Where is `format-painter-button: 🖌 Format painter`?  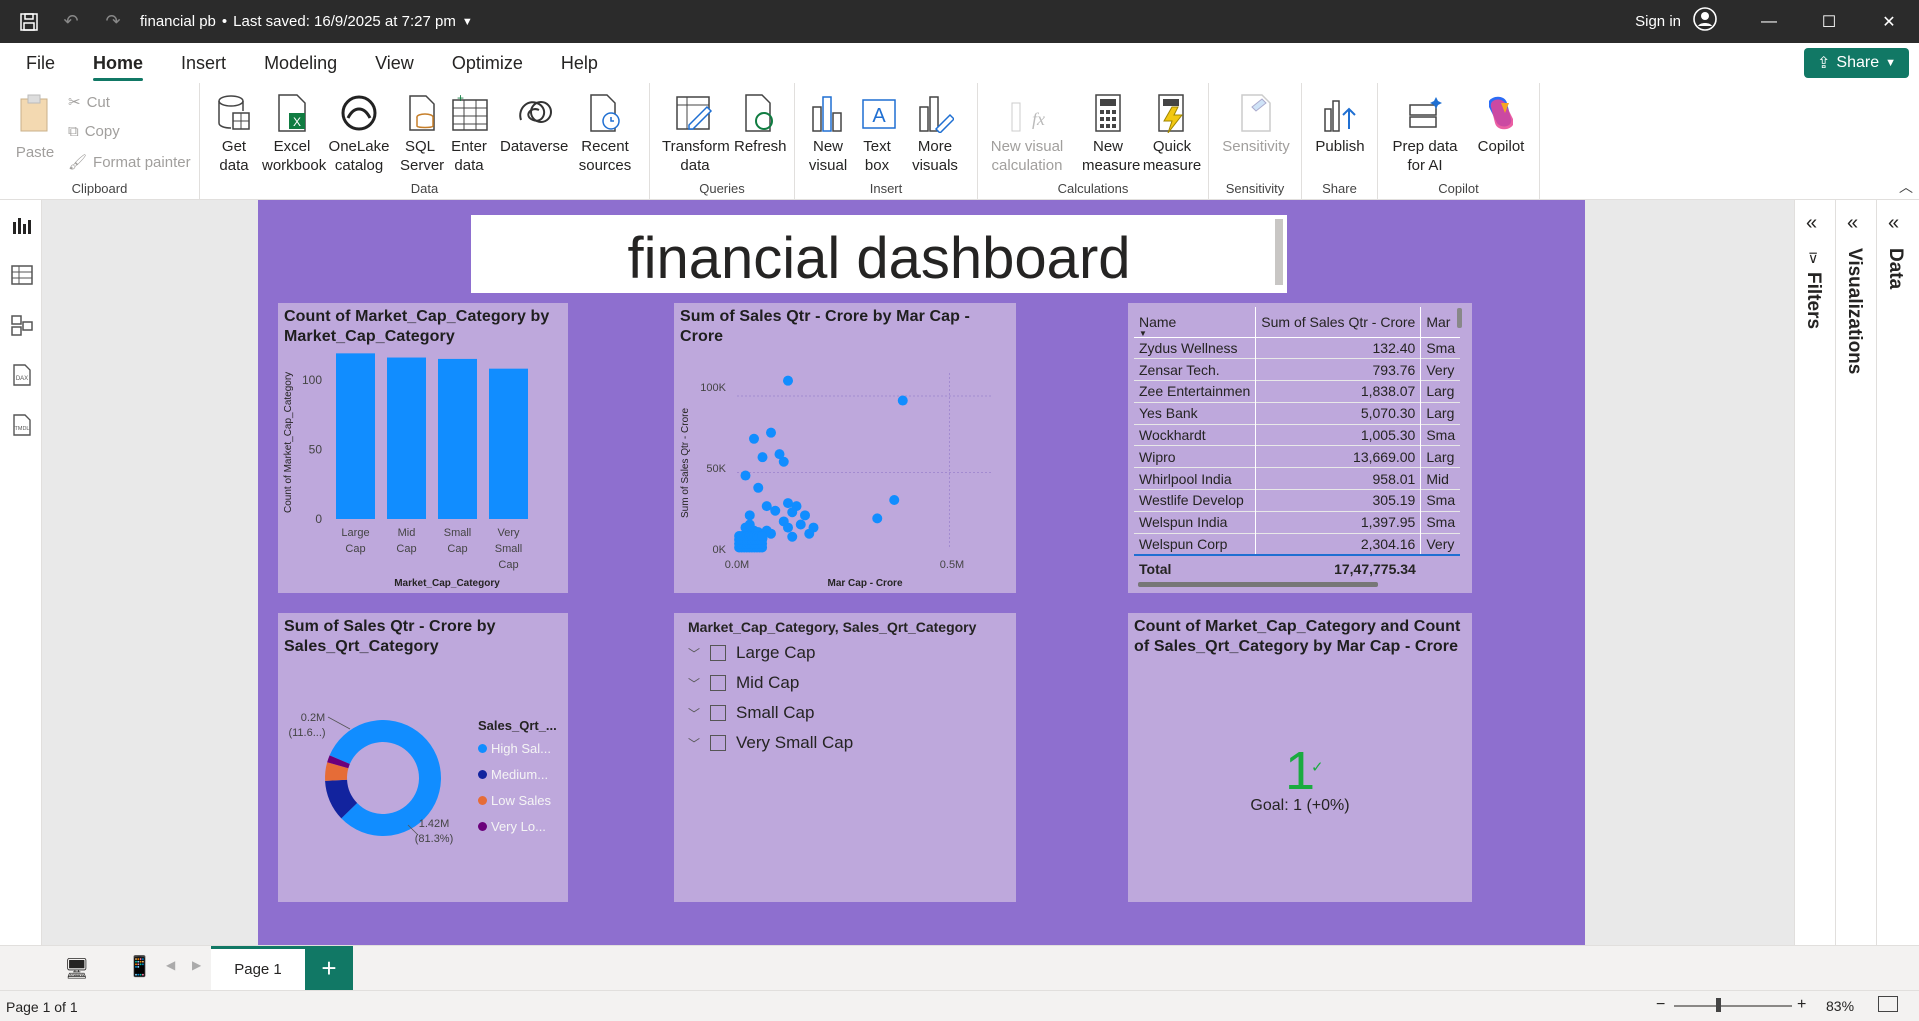 format-painter-button: 🖌 Format painter is located at coordinates (129, 162).